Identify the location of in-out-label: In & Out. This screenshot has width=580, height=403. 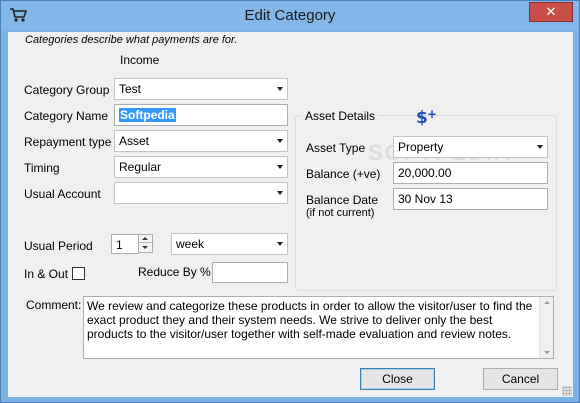
(46, 274).